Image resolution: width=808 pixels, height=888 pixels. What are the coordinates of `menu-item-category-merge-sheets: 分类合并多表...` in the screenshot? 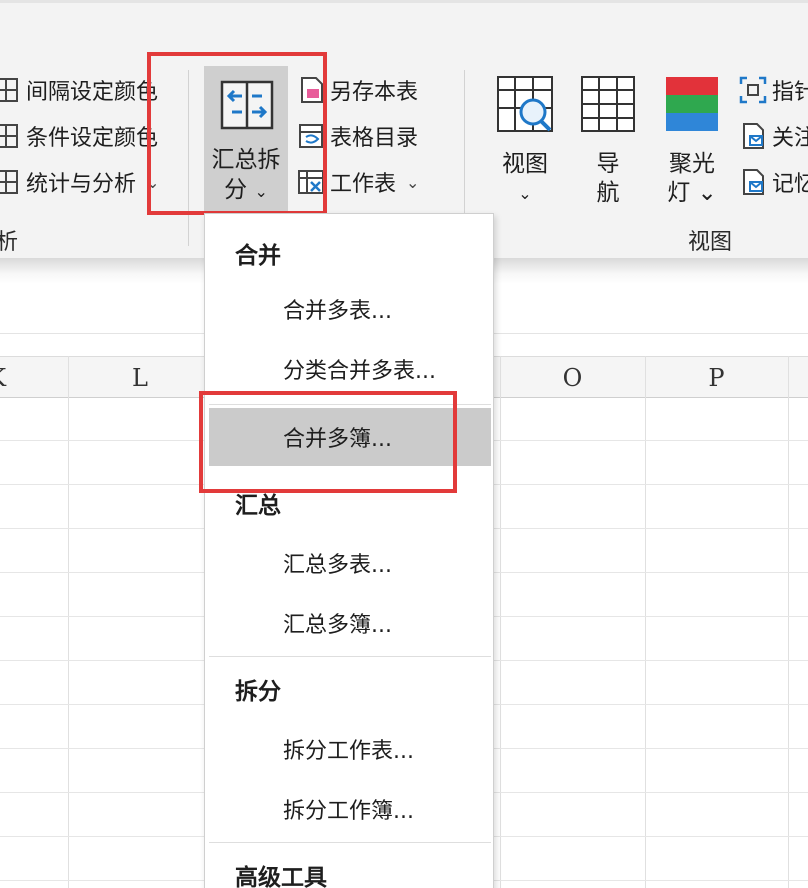 It's located at (350, 369).